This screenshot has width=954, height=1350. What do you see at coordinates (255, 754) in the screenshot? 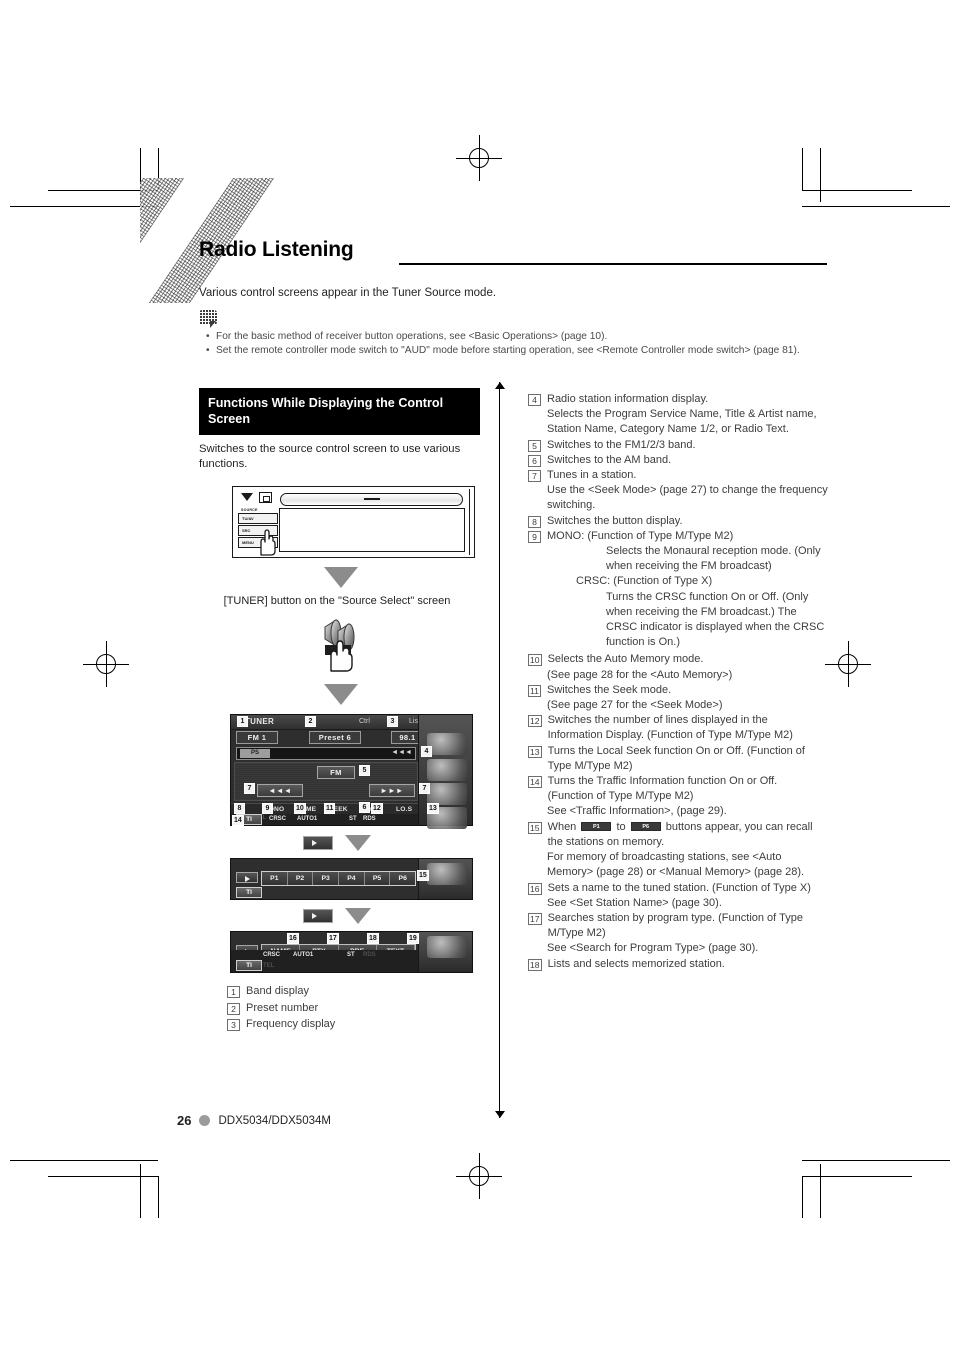
I see `screen-ps-label: PS` at bounding box center [255, 754].